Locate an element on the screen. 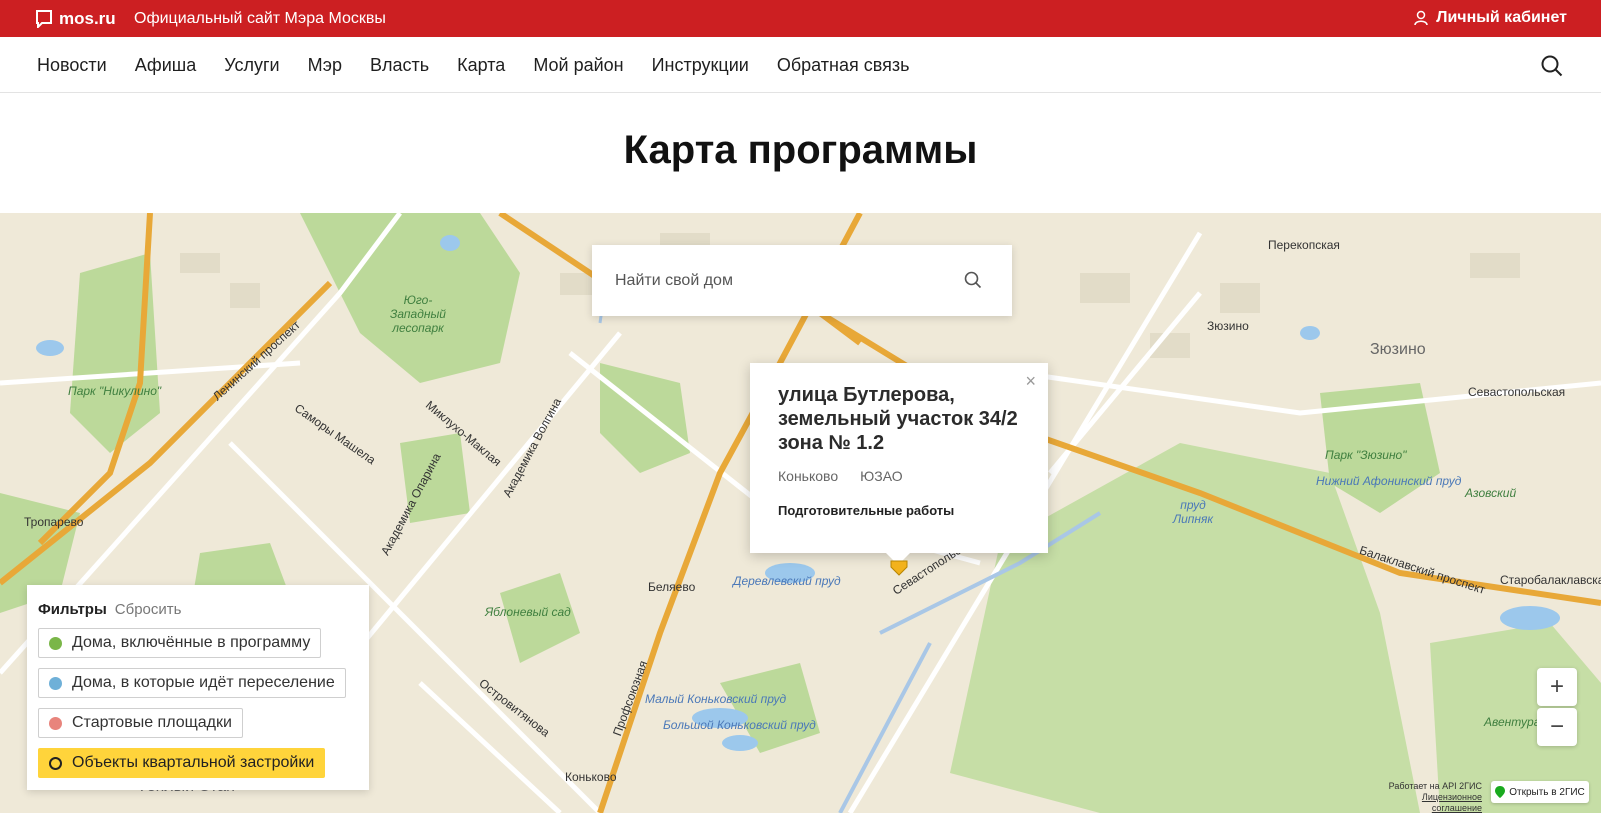  green-dot-icon is located at coordinates (55, 643).